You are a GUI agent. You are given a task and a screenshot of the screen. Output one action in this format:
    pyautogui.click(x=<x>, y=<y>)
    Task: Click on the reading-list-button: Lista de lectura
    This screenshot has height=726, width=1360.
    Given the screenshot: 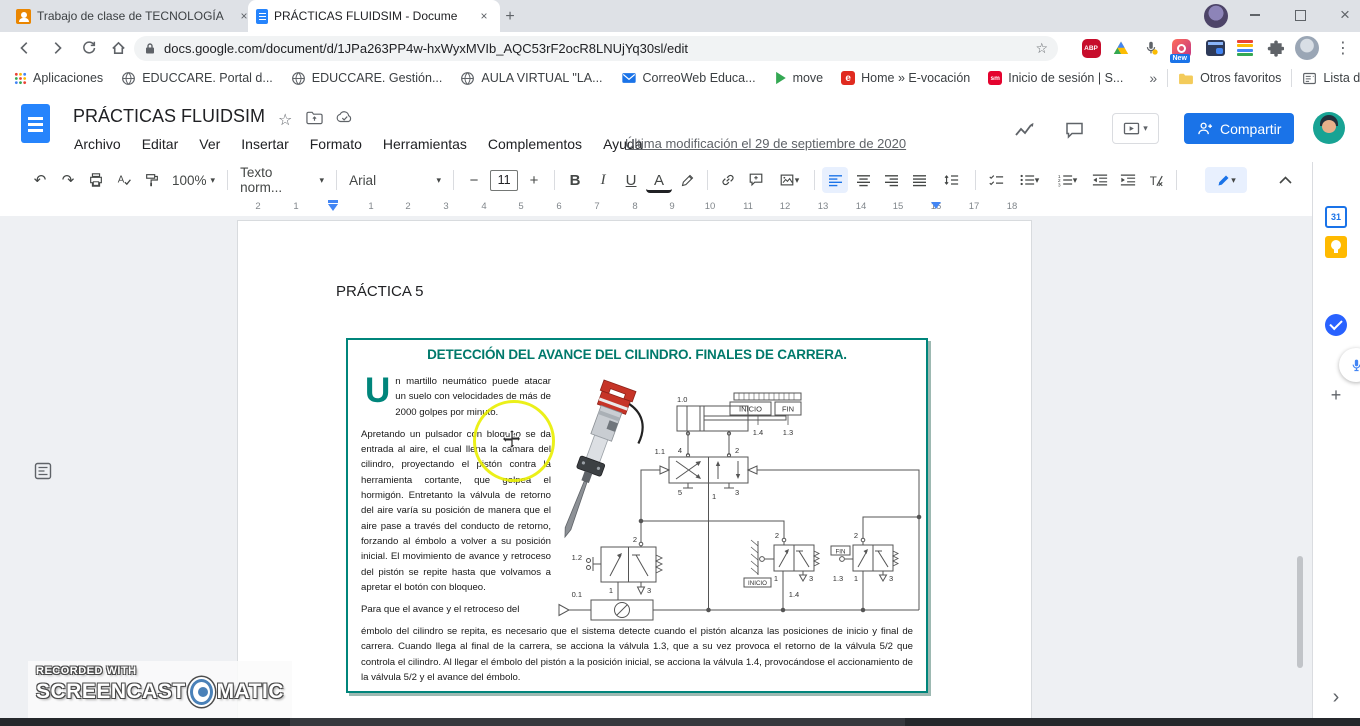 What is the action you would take?
    pyautogui.click(x=1331, y=78)
    